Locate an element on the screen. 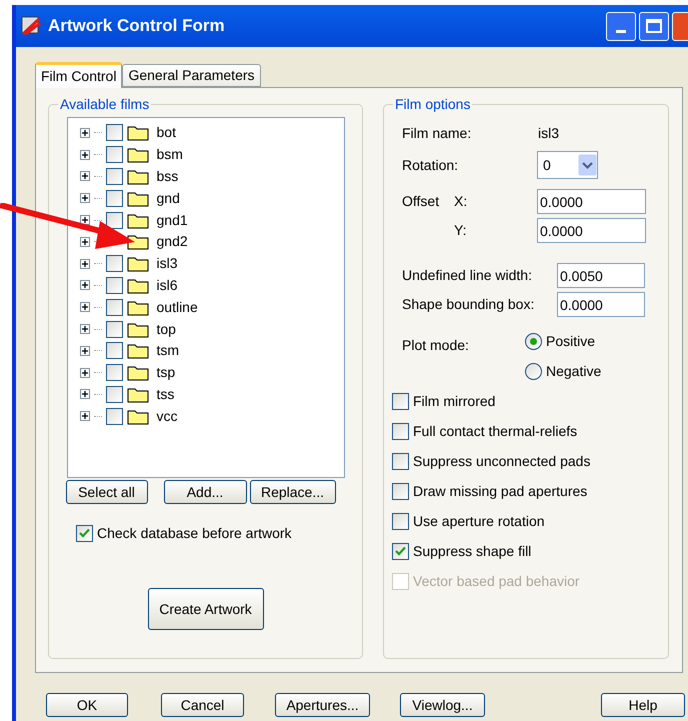  tree-item: bot is located at coordinates (212, 133).